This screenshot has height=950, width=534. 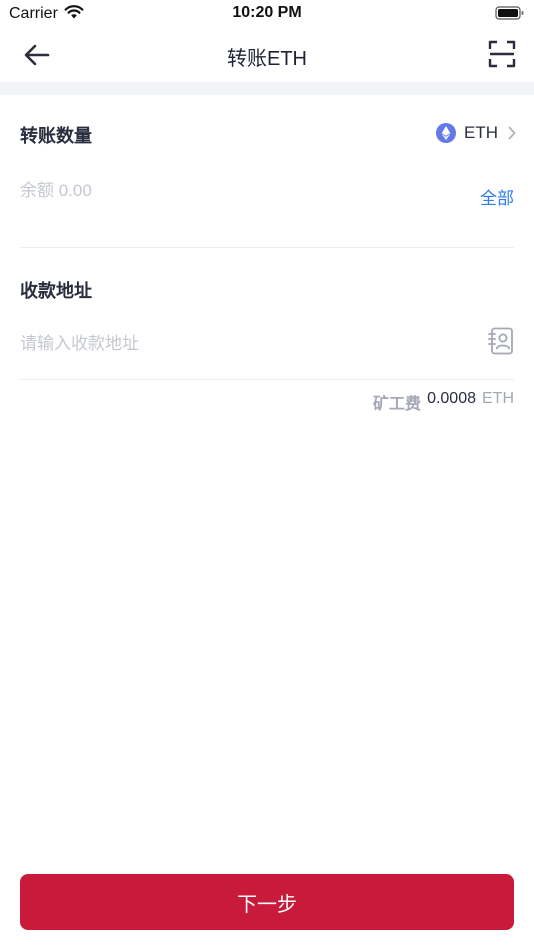 I want to click on fee-value: 0.0008, so click(x=451, y=398).